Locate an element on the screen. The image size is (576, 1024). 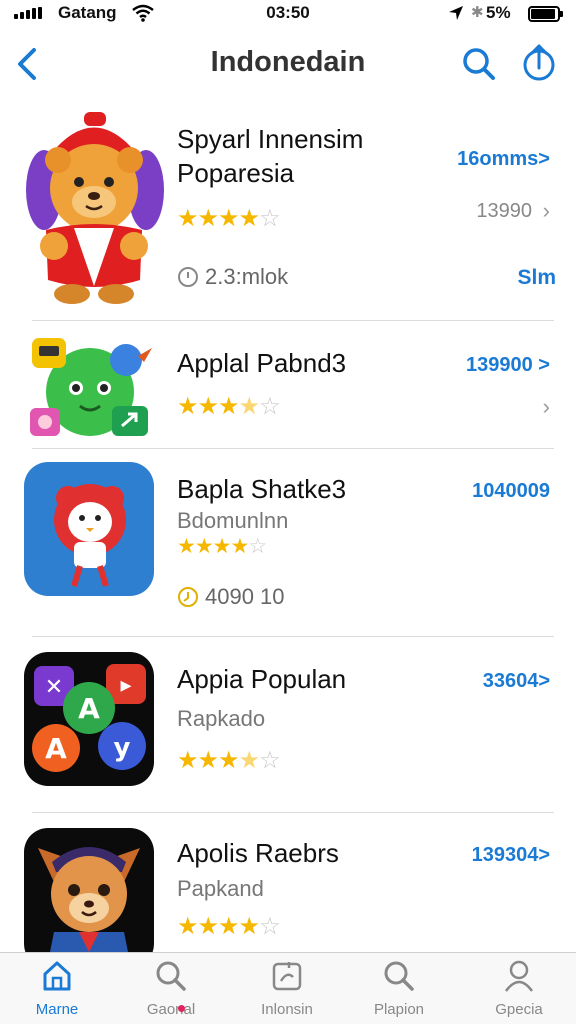
apps-icon is located at coordinates (287, 976).